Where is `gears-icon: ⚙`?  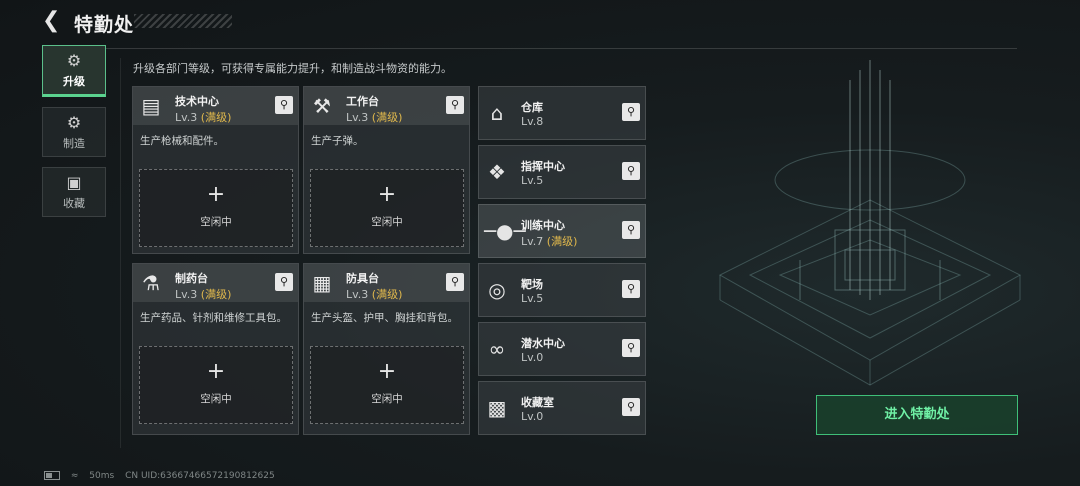 gears-icon: ⚙ is located at coordinates (74, 122).